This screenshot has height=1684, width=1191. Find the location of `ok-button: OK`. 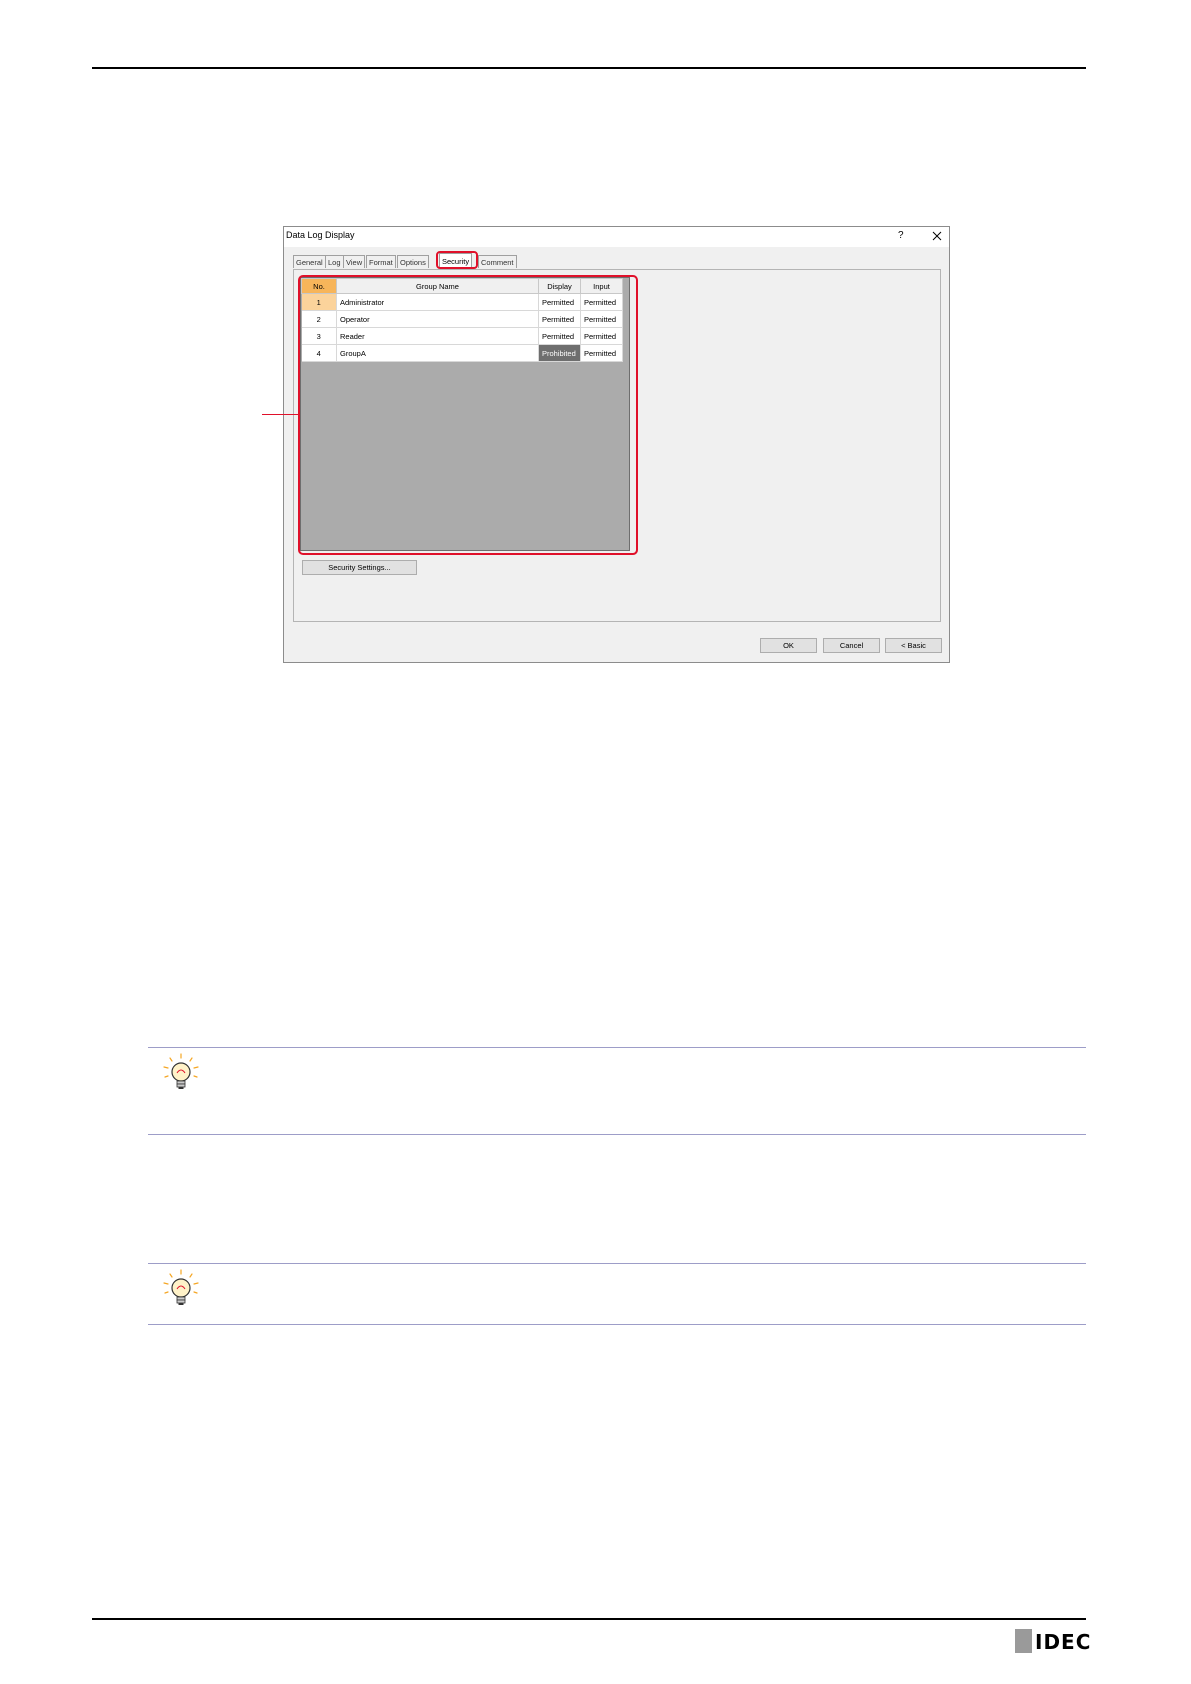

ok-button: OK is located at coordinates (788, 645).